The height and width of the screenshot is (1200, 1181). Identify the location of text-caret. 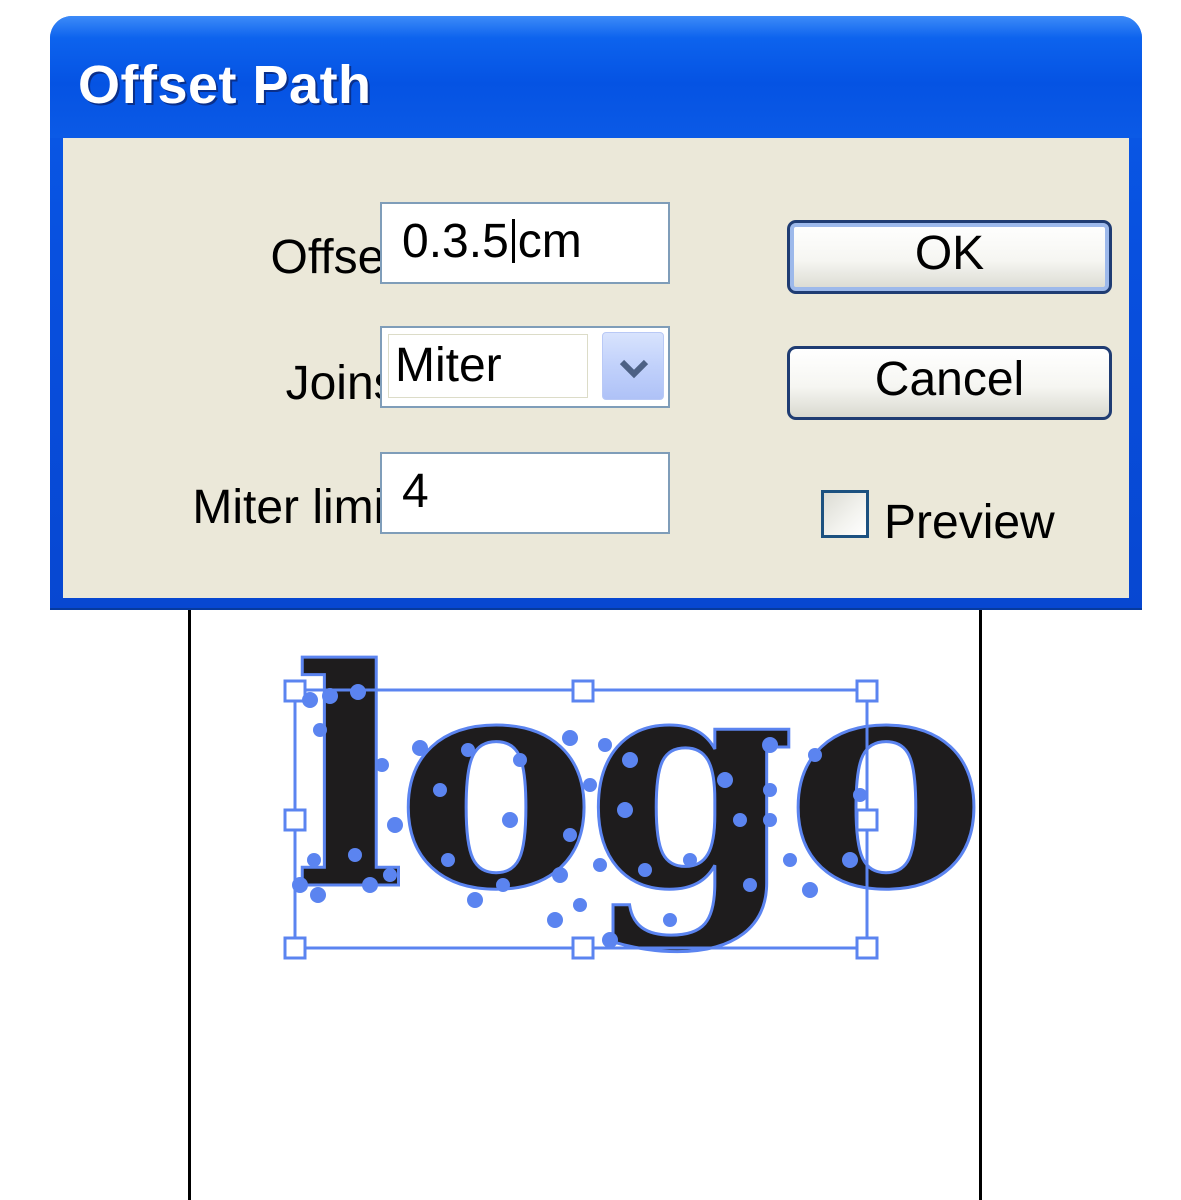
(513, 241).